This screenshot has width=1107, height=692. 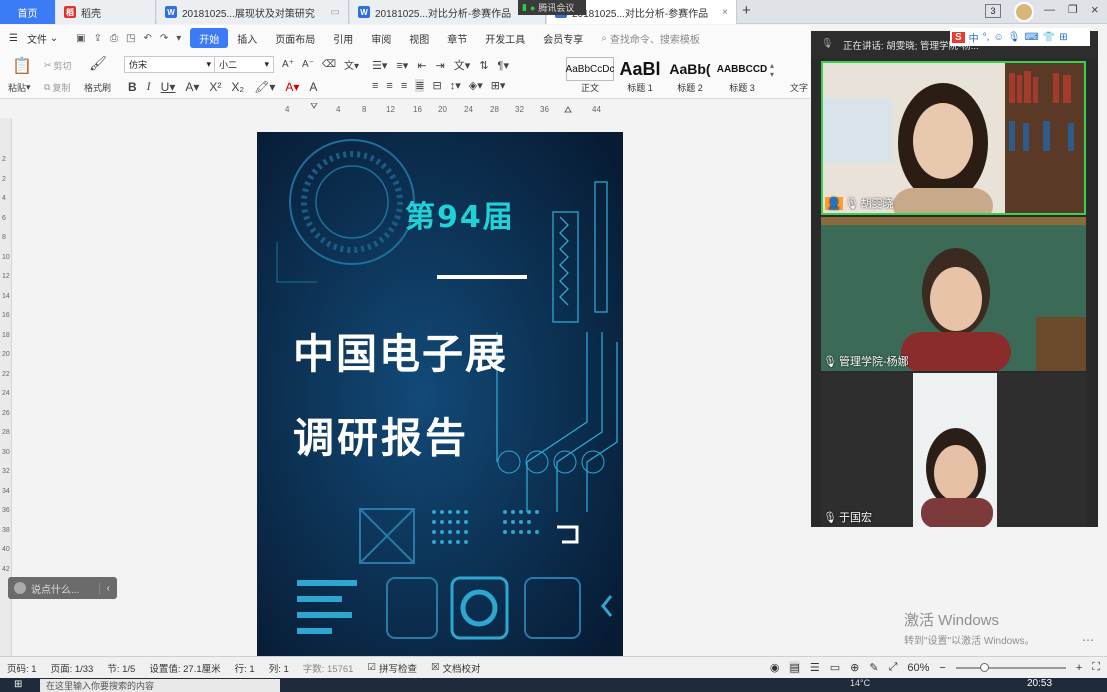 I want to click on show-marks-icon: ¶▾, so click(x=503, y=65).